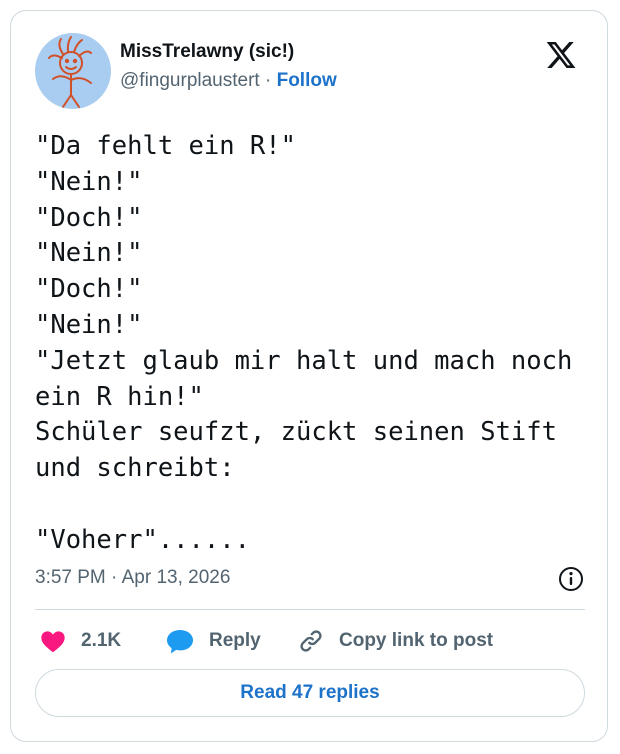 This screenshot has width=620, height=754. What do you see at coordinates (53, 642) in the screenshot?
I see `heart-icon` at bounding box center [53, 642].